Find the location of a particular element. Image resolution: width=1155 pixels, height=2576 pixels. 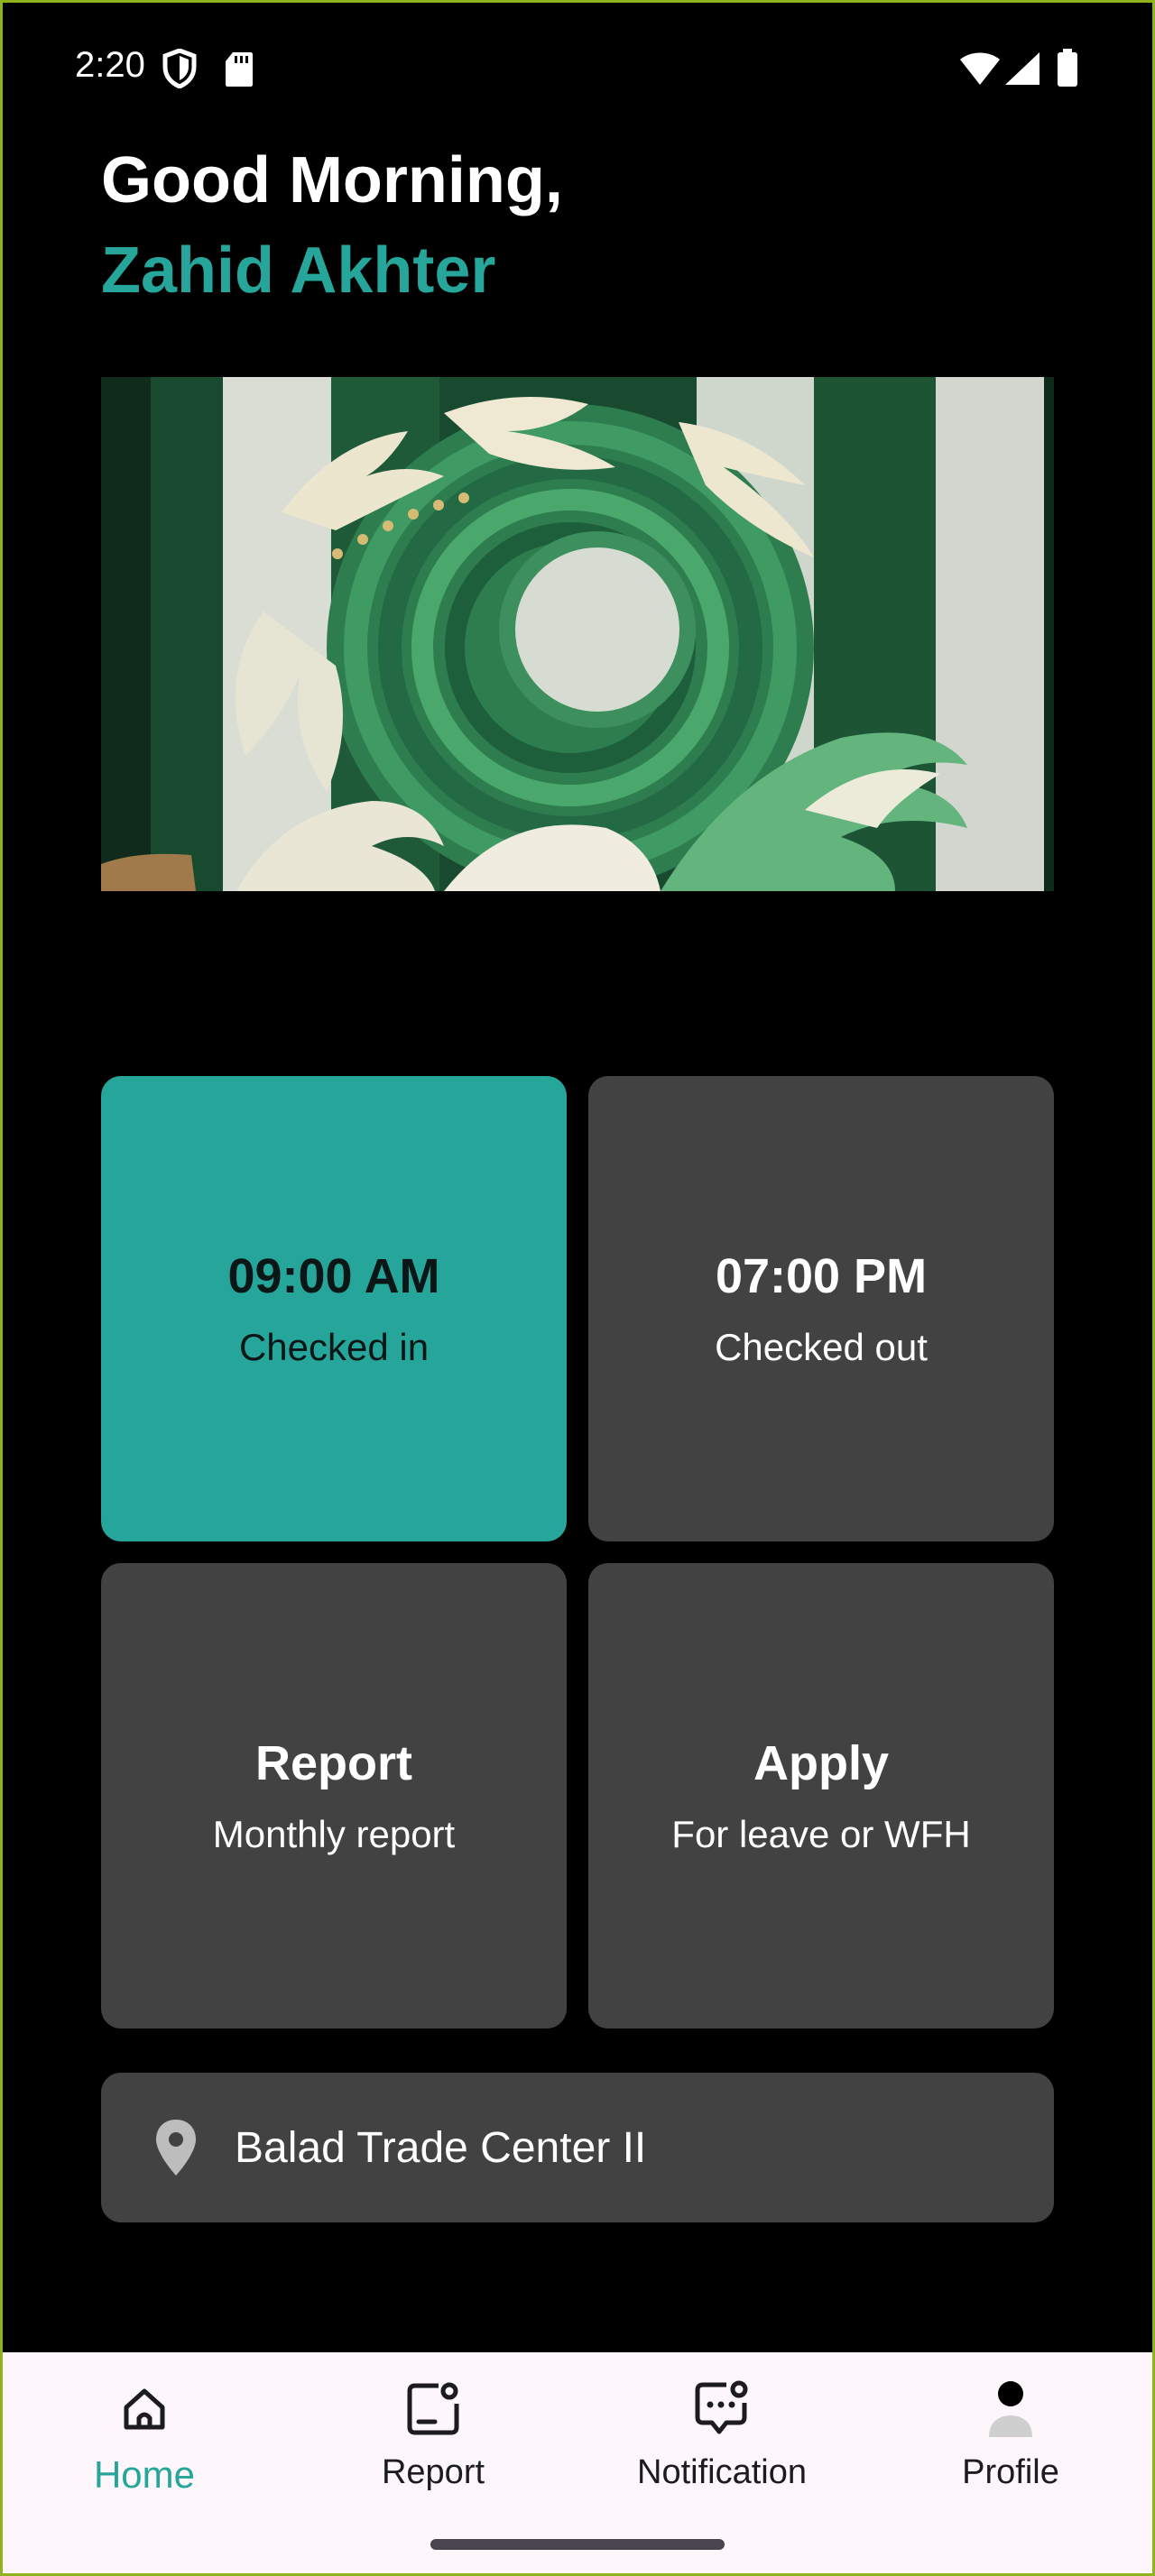

apply-card: Apply For leave or WFH is located at coordinates (821, 1796).